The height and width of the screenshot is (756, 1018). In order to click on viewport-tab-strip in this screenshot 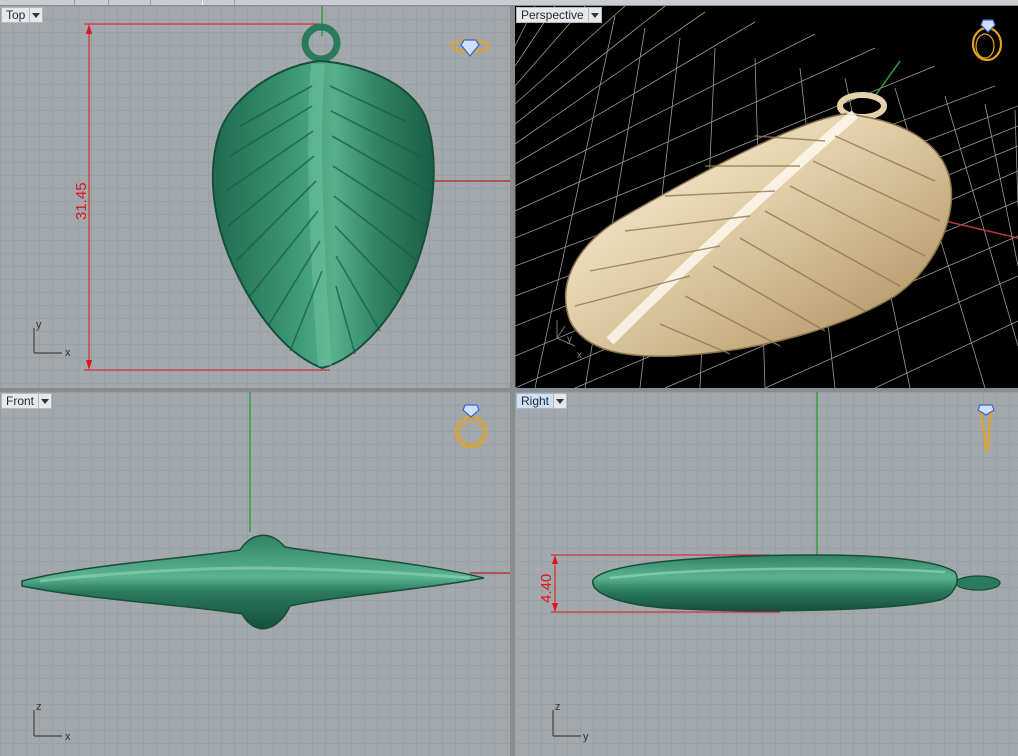, I will do `click(509, 2)`.